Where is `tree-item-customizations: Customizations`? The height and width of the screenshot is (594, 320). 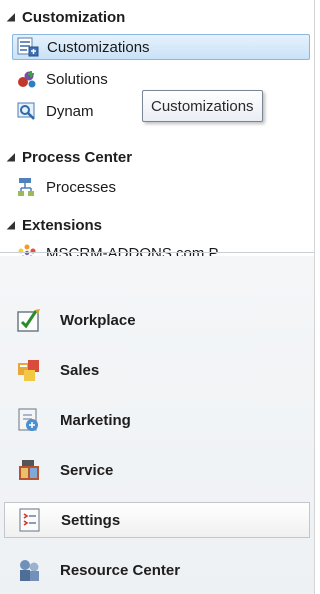
tree-item-customizations: Customizations is located at coordinates (161, 47).